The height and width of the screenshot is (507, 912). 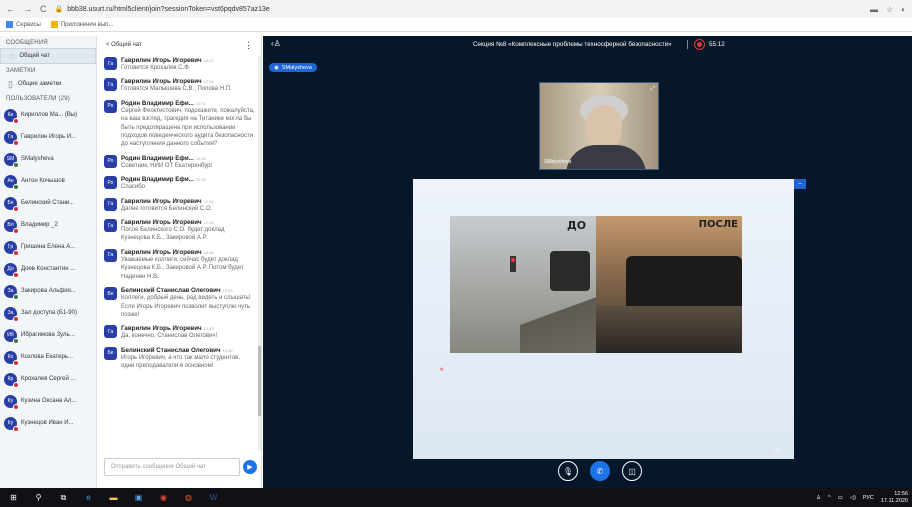 I want to click on edge-icon: e, so click(x=88, y=497).